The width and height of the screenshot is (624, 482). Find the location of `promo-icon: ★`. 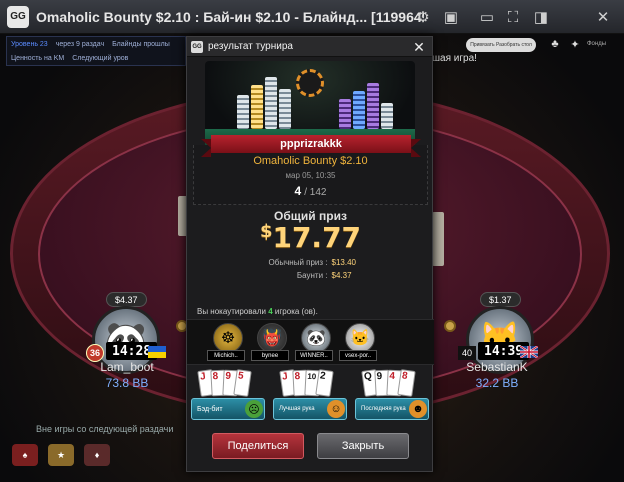

promo-icon: ★ is located at coordinates (61, 455).